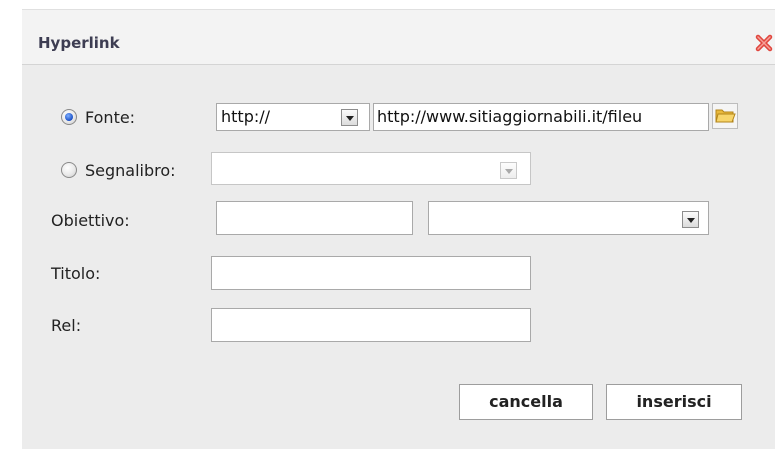 This screenshot has width=775, height=449. What do you see at coordinates (526, 402) in the screenshot?
I see `cancel-button: cancella` at bounding box center [526, 402].